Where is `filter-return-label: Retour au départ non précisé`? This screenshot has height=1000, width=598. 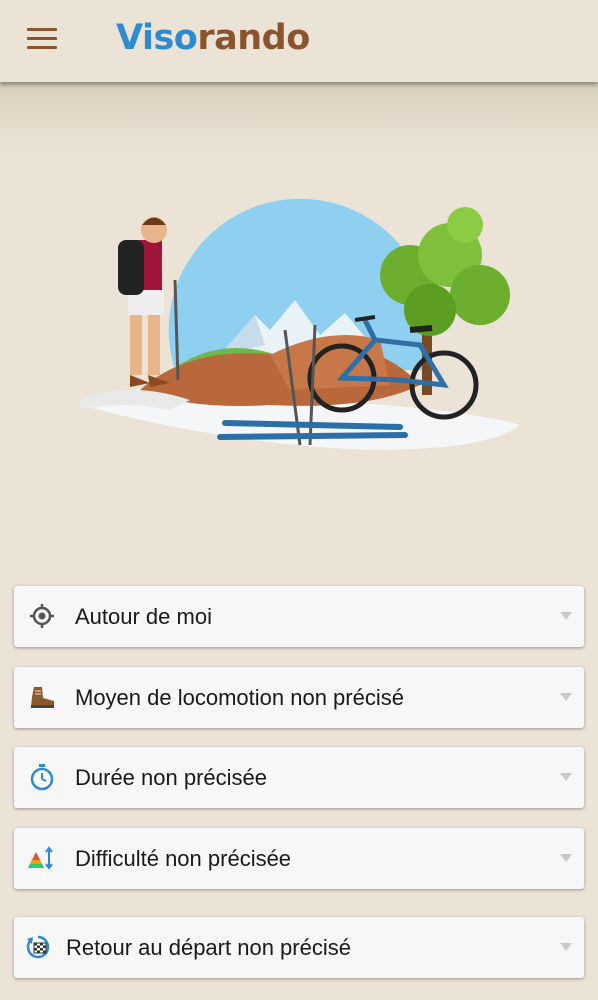
filter-return-label: Retour au départ non précisé is located at coordinates (208, 947).